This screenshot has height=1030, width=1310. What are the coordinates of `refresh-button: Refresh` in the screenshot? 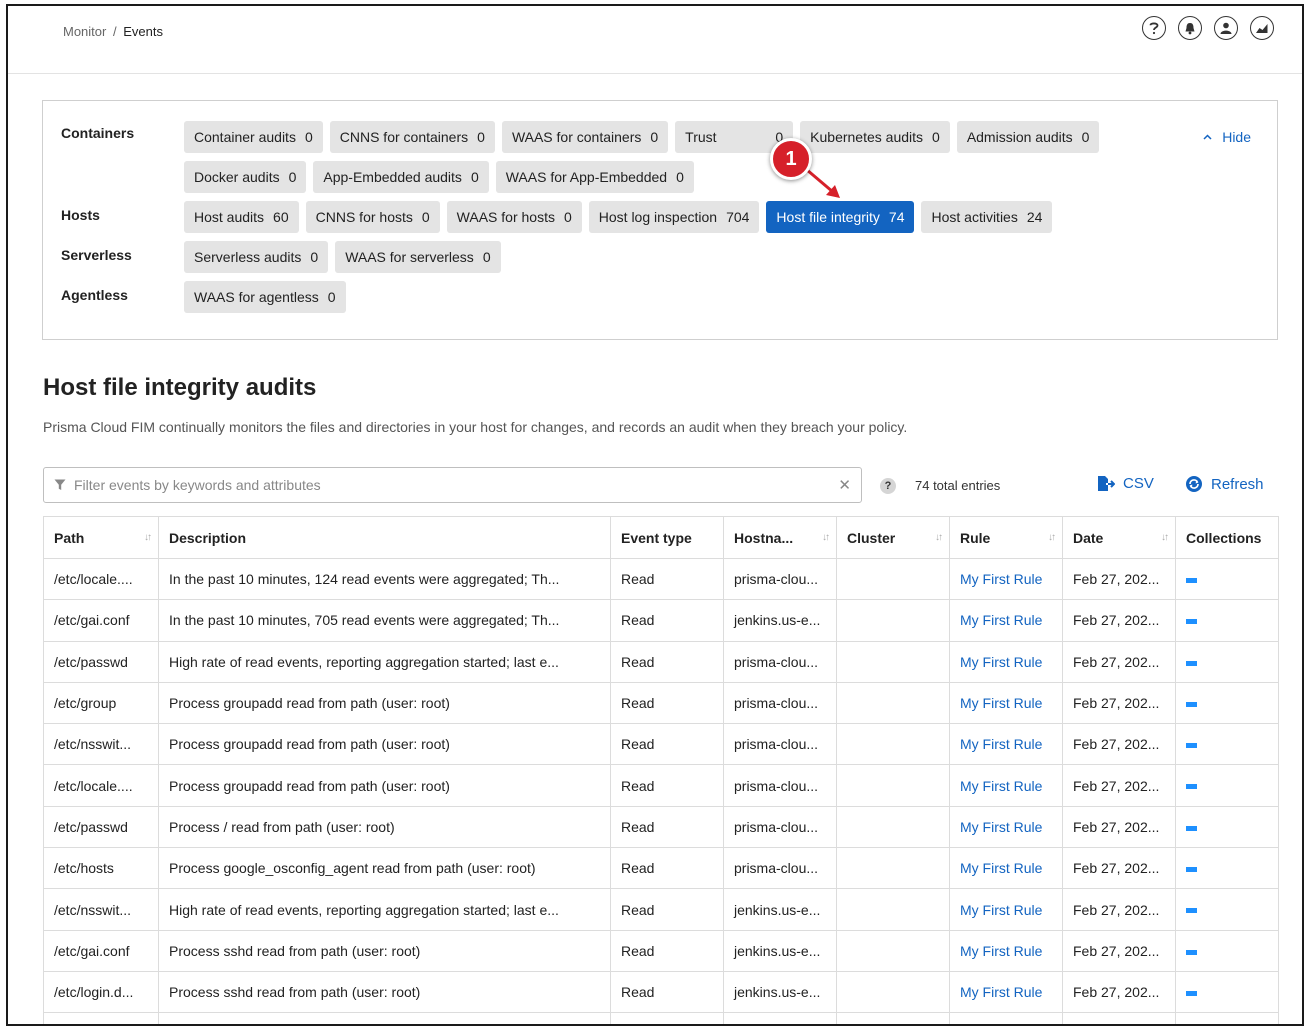 It's located at (1224, 484).